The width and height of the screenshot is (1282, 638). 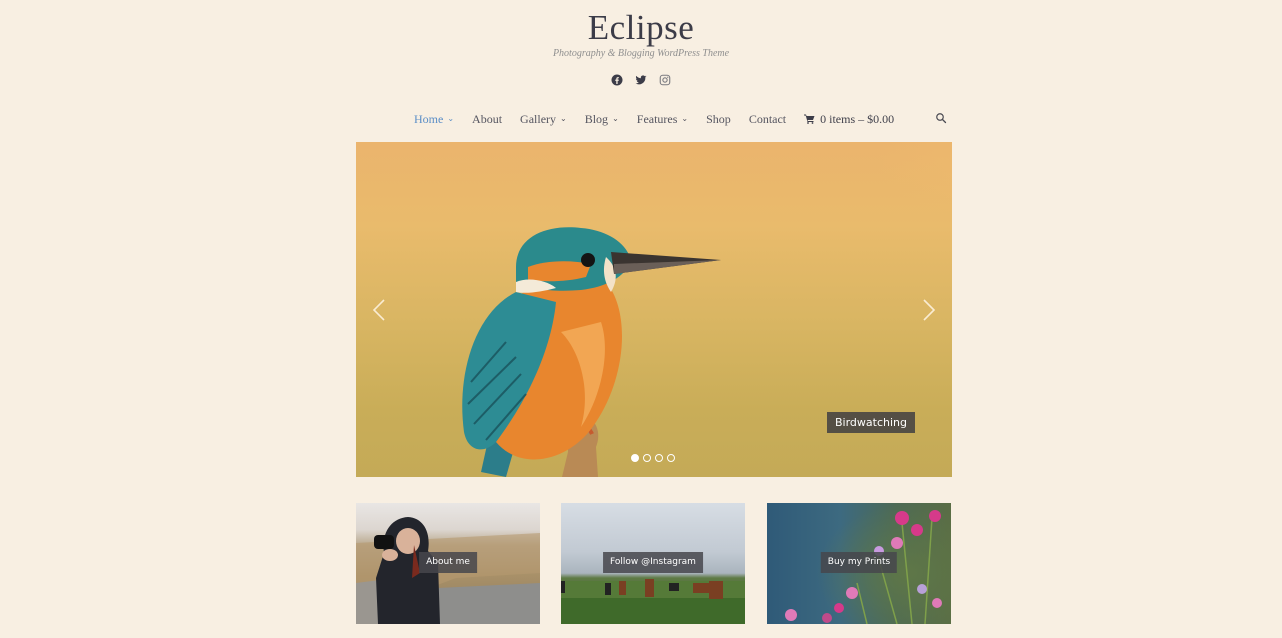 I want to click on twitter-link, so click(x=641, y=80).